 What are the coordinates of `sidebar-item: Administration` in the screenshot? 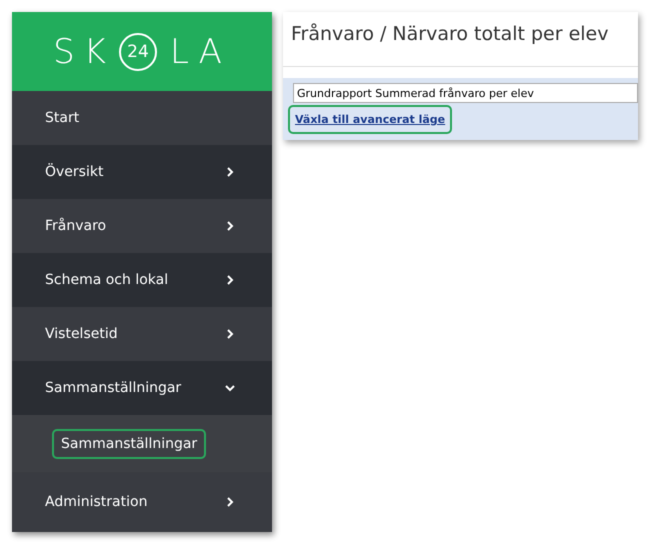 It's located at (142, 502).